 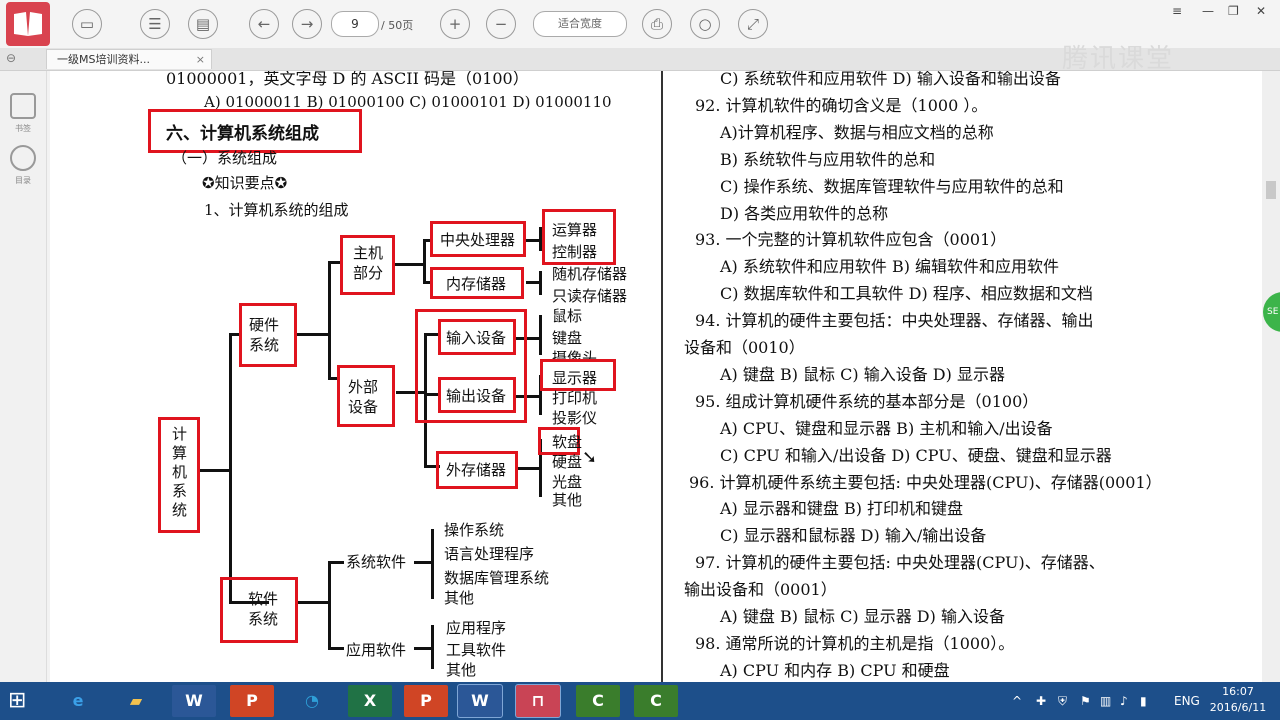 I want to click on hardware-node: 硬件 系统, so click(x=264, y=335).